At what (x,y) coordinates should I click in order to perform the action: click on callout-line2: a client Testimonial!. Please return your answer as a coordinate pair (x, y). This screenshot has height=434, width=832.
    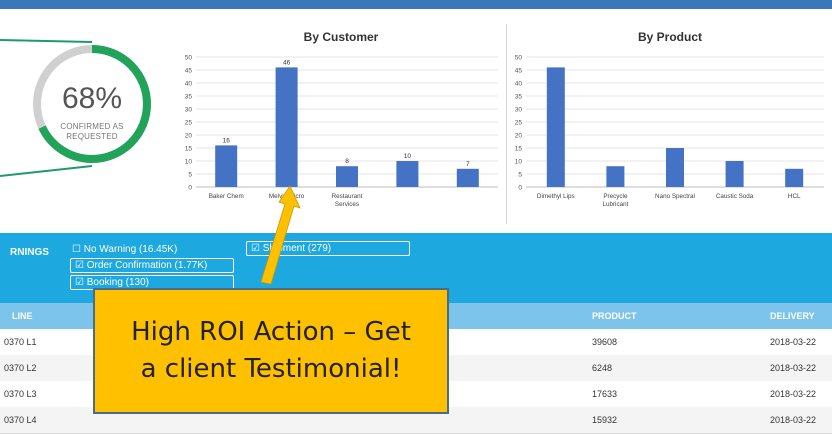
    Looking at the image, I should click on (271, 369).